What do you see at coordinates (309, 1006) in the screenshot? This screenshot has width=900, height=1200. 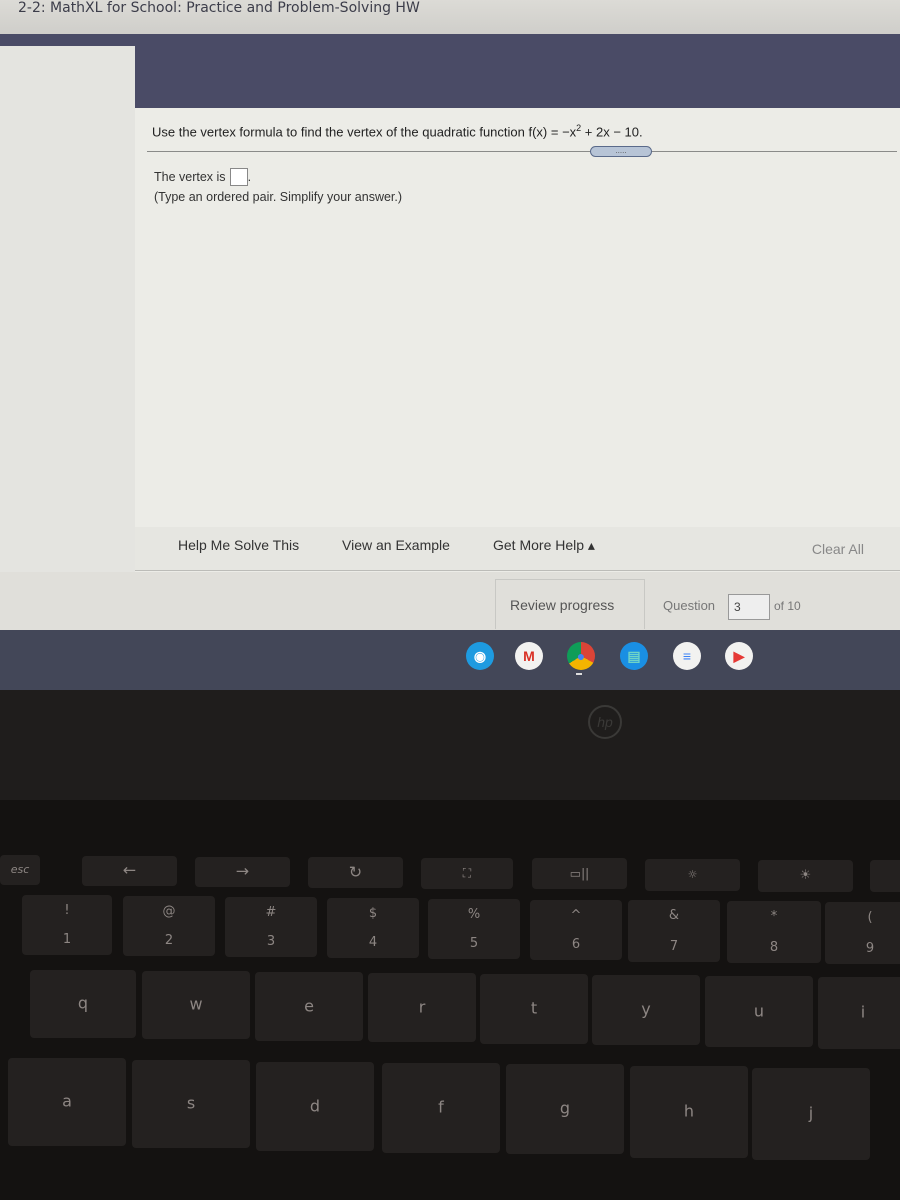 I see `key-e: e` at bounding box center [309, 1006].